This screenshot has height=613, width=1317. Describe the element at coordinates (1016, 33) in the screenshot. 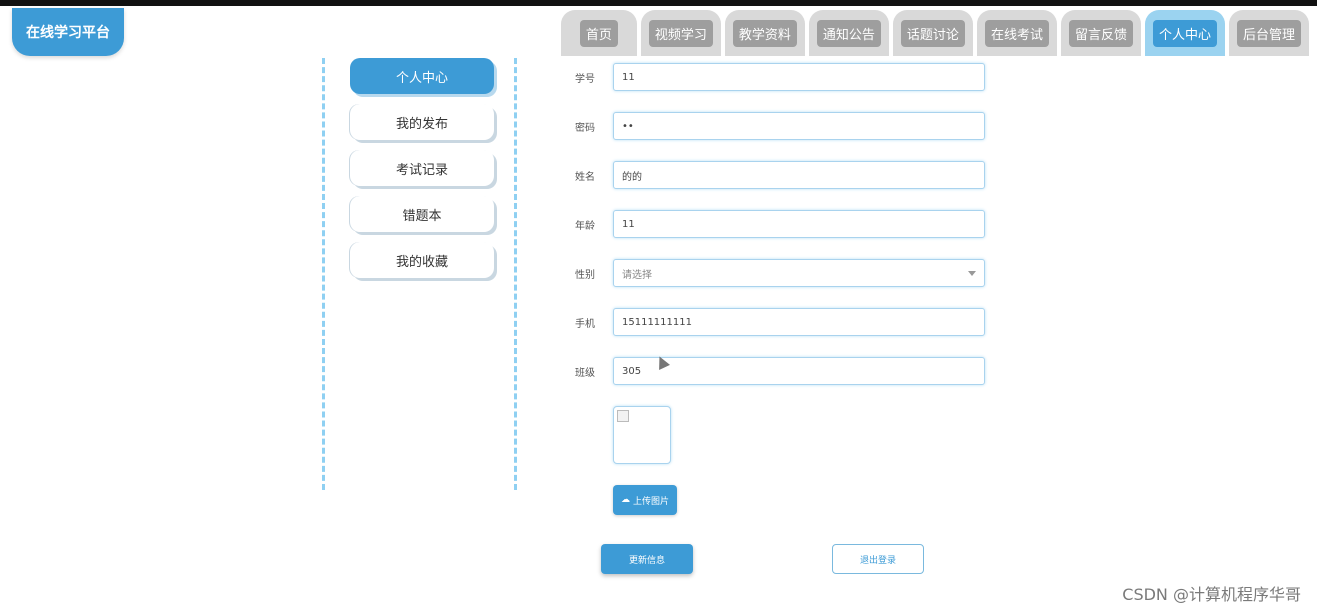

I see `nav-tab-exam: 在线考试` at that location.